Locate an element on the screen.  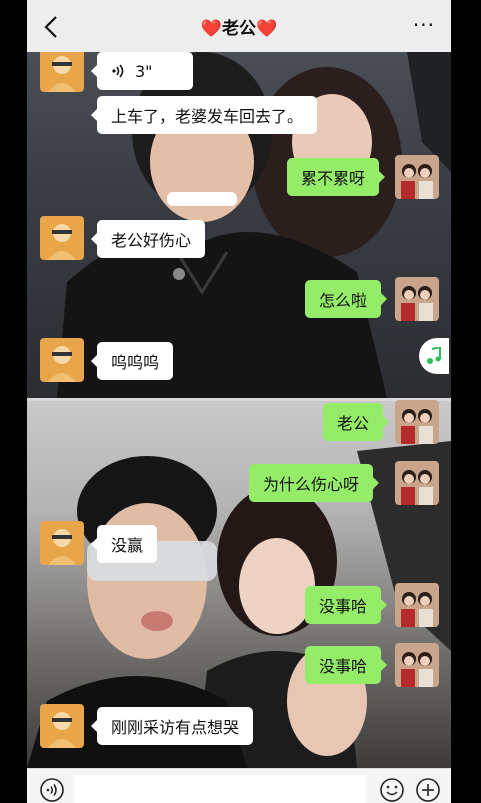
voice-message-bubble: 3" is located at coordinates (142, 71).